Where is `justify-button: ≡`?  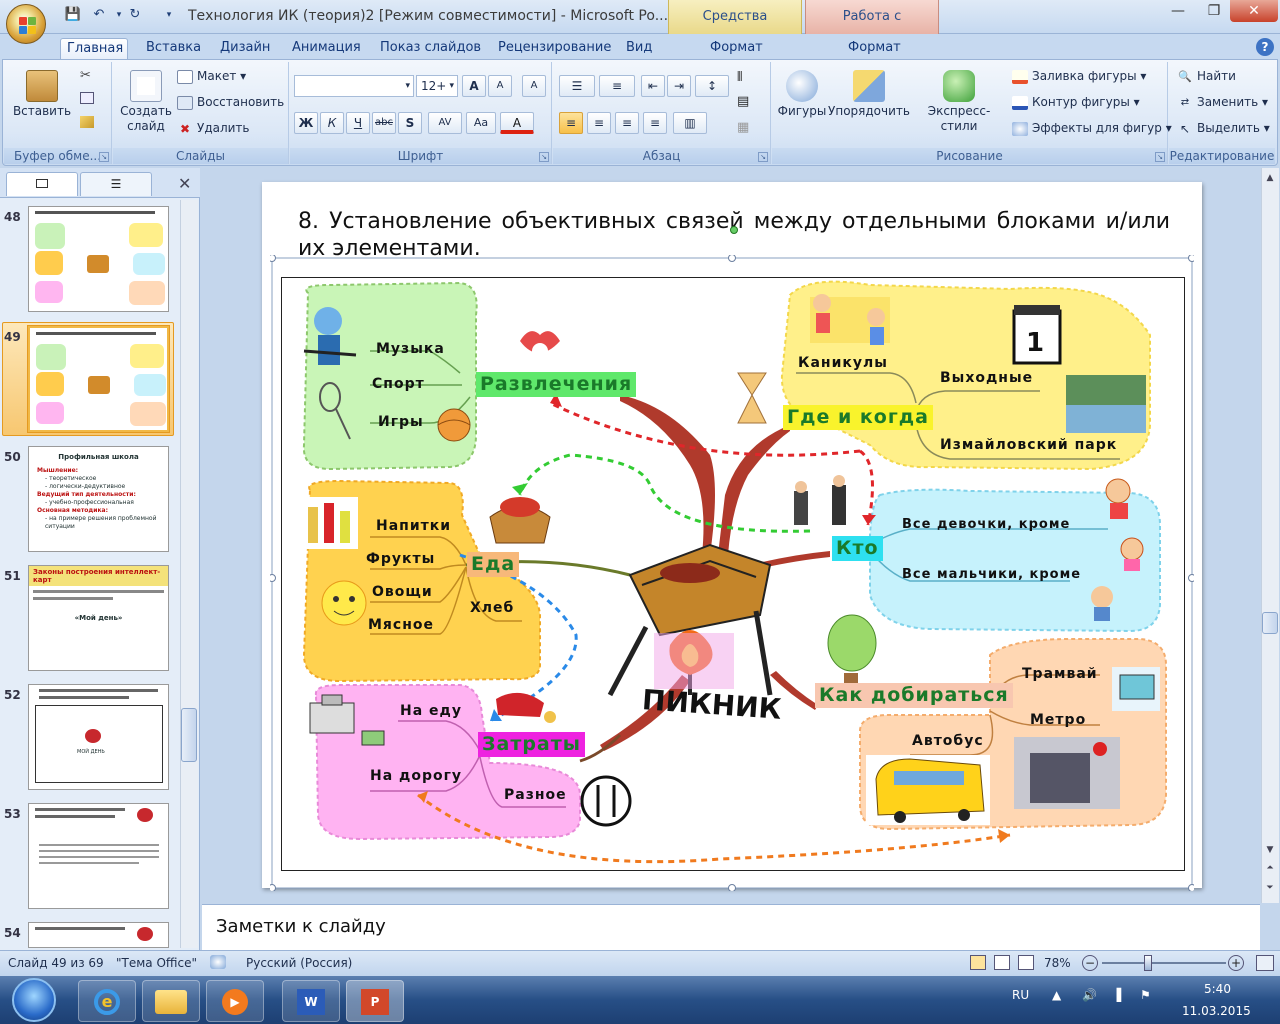
justify-button: ≡ is located at coordinates (655, 123).